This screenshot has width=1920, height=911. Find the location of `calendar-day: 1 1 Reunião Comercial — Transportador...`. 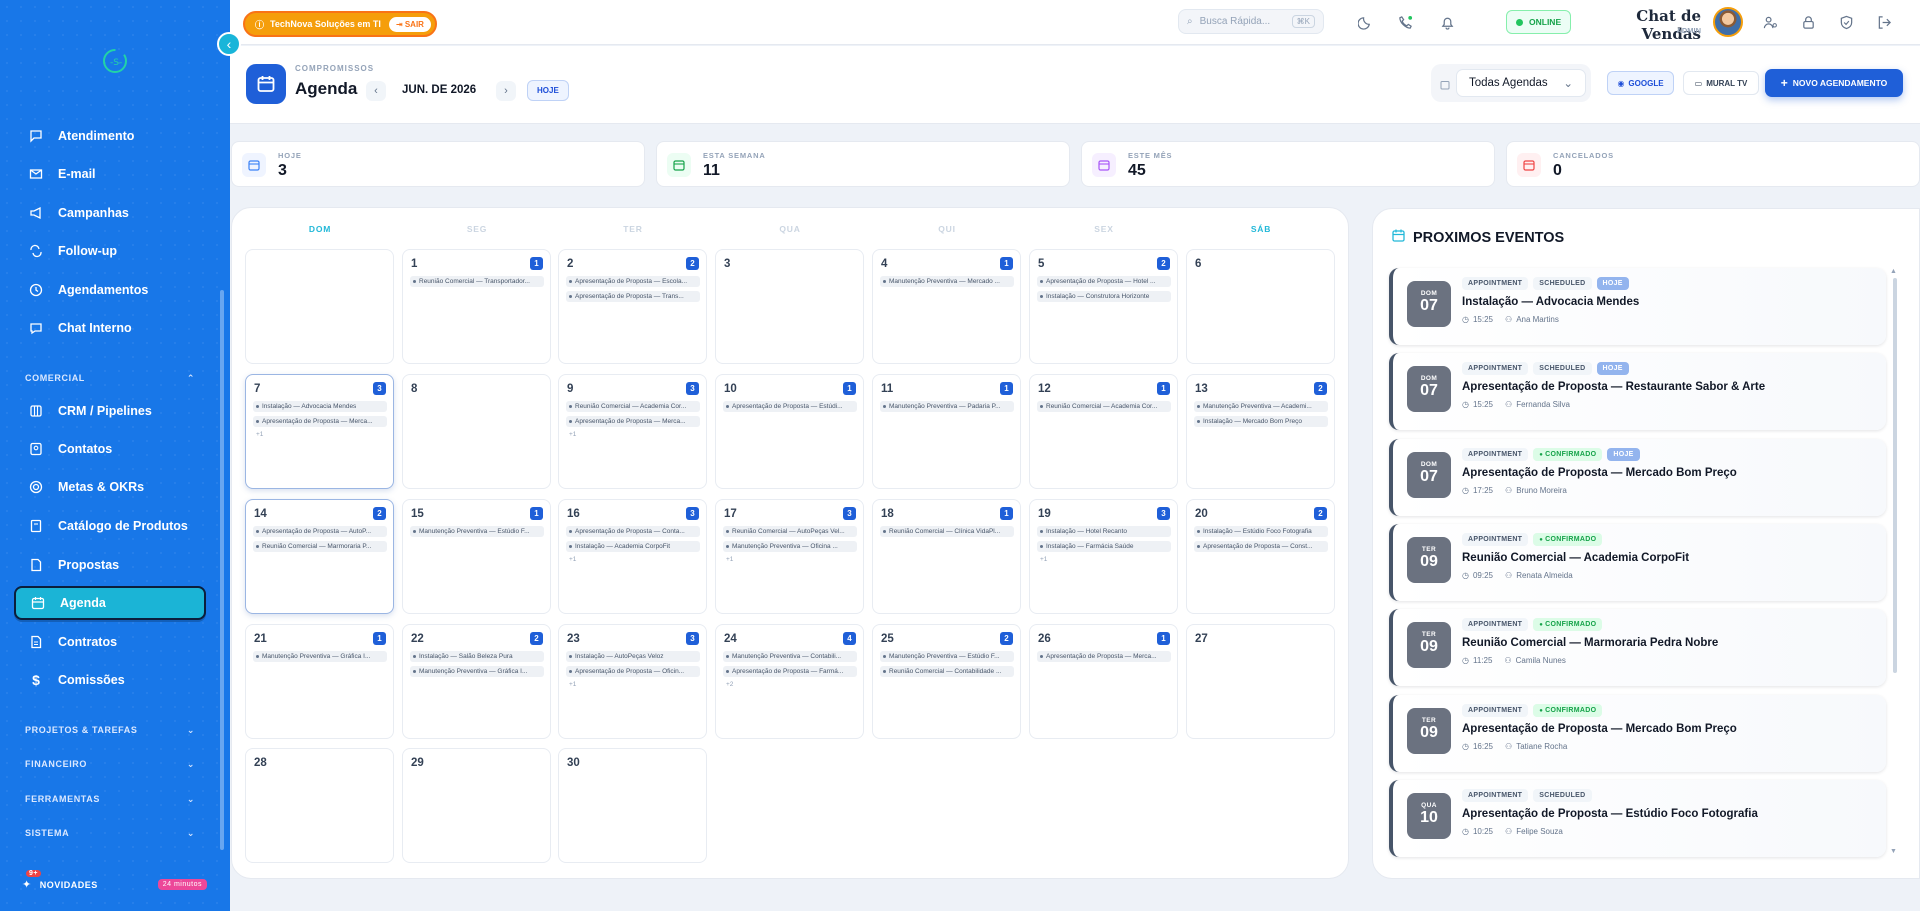

calendar-day: 1 1 Reunião Comercial — Transportador... is located at coordinates (476, 306).